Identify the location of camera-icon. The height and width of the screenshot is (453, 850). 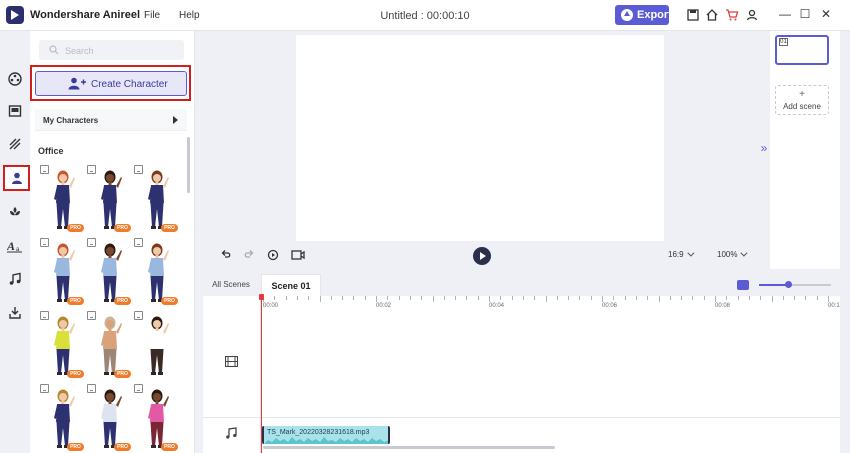
(298, 255).